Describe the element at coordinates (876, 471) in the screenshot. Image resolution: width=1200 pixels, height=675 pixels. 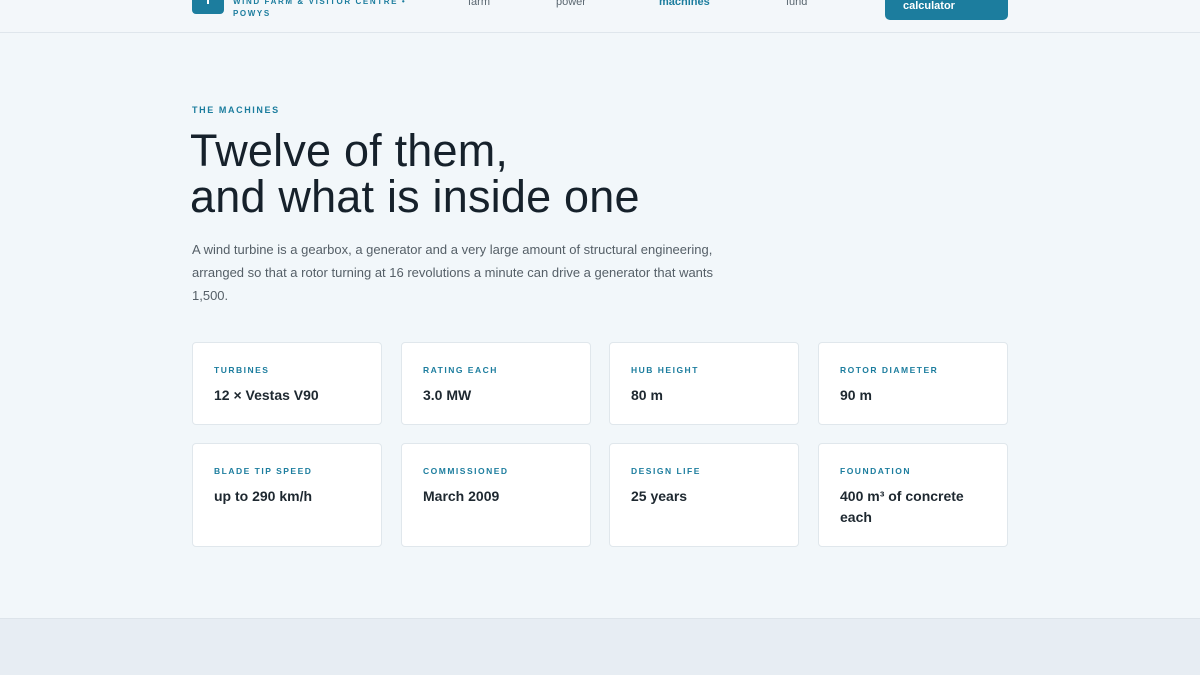
I see `spec-label: FOUNDATION` at that location.